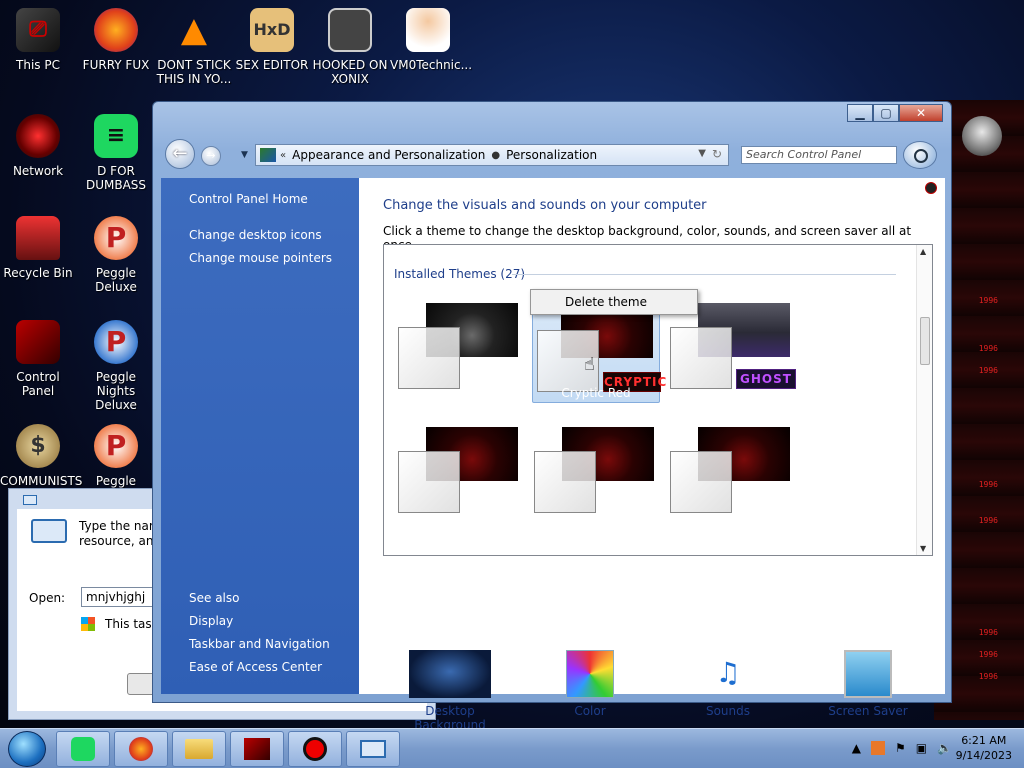 This screenshot has width=1024, height=768. I want to click on sidebar-link-display: Display, so click(211, 621).